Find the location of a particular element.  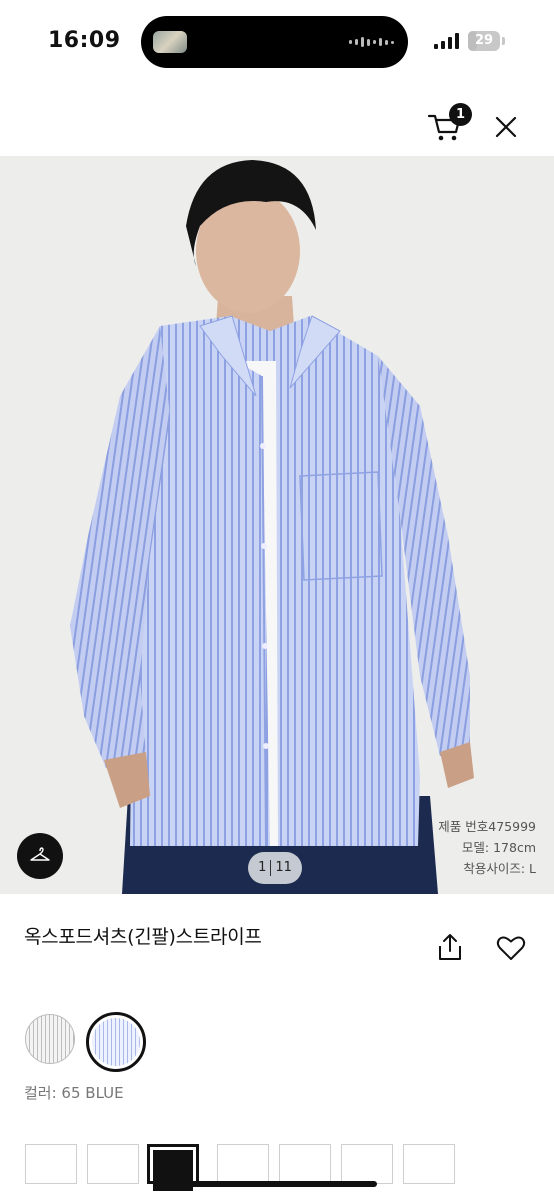

color-label: 컬러: 65 BLUE is located at coordinates (74, 1093).